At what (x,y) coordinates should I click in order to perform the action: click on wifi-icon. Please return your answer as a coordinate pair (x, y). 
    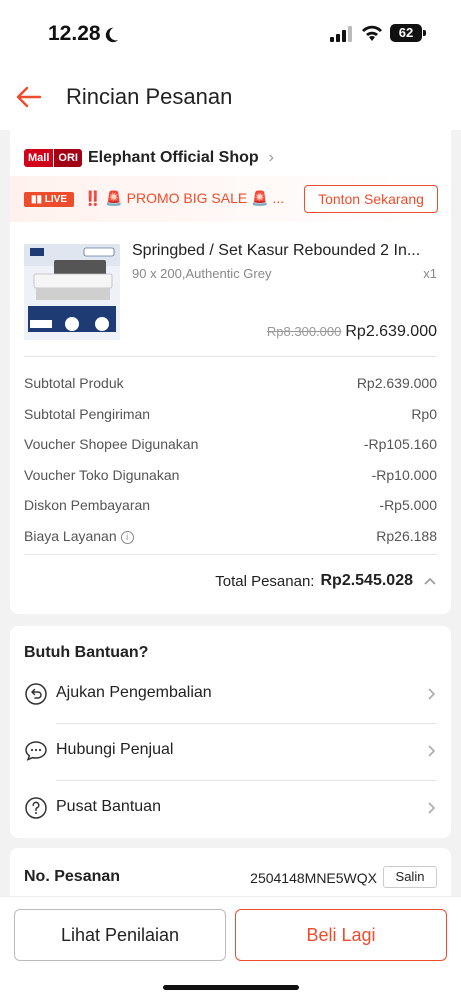
    Looking at the image, I should click on (372, 33).